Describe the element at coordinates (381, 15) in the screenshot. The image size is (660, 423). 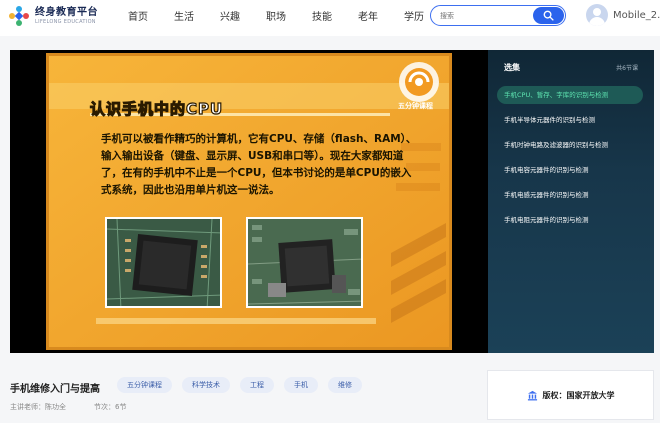
I see `nav-item-senior: 老年` at that location.